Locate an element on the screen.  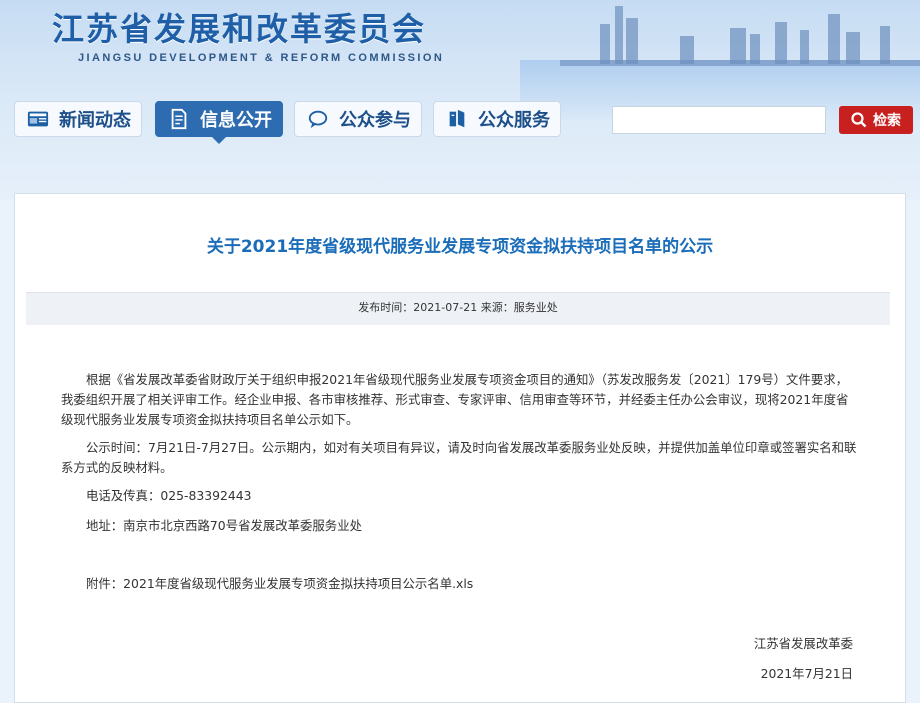
article-signature: 江苏省发展改革委 is located at coordinates (803, 643).